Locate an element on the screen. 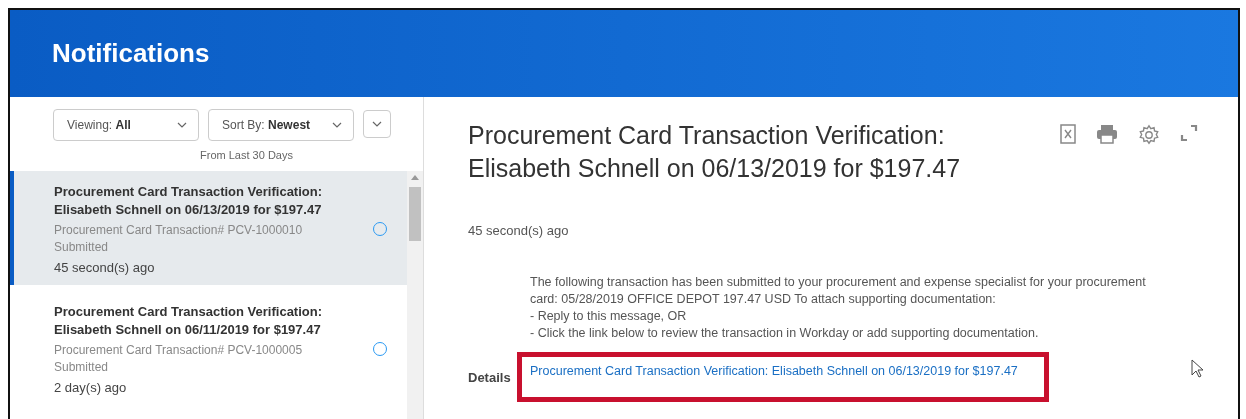  filter-dropdown: Sort By: Newest is located at coordinates (281, 125).